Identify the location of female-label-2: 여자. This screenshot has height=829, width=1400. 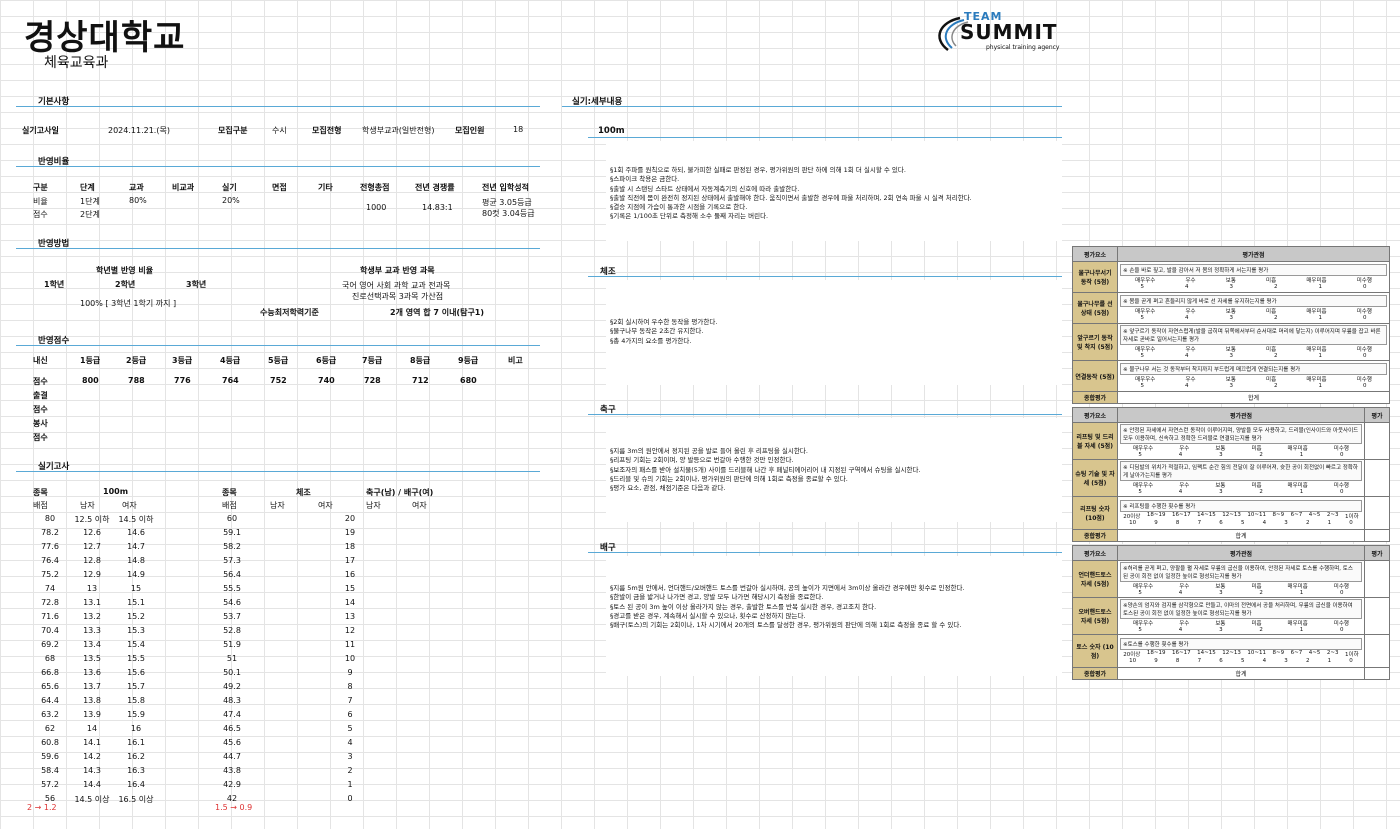
(325, 505).